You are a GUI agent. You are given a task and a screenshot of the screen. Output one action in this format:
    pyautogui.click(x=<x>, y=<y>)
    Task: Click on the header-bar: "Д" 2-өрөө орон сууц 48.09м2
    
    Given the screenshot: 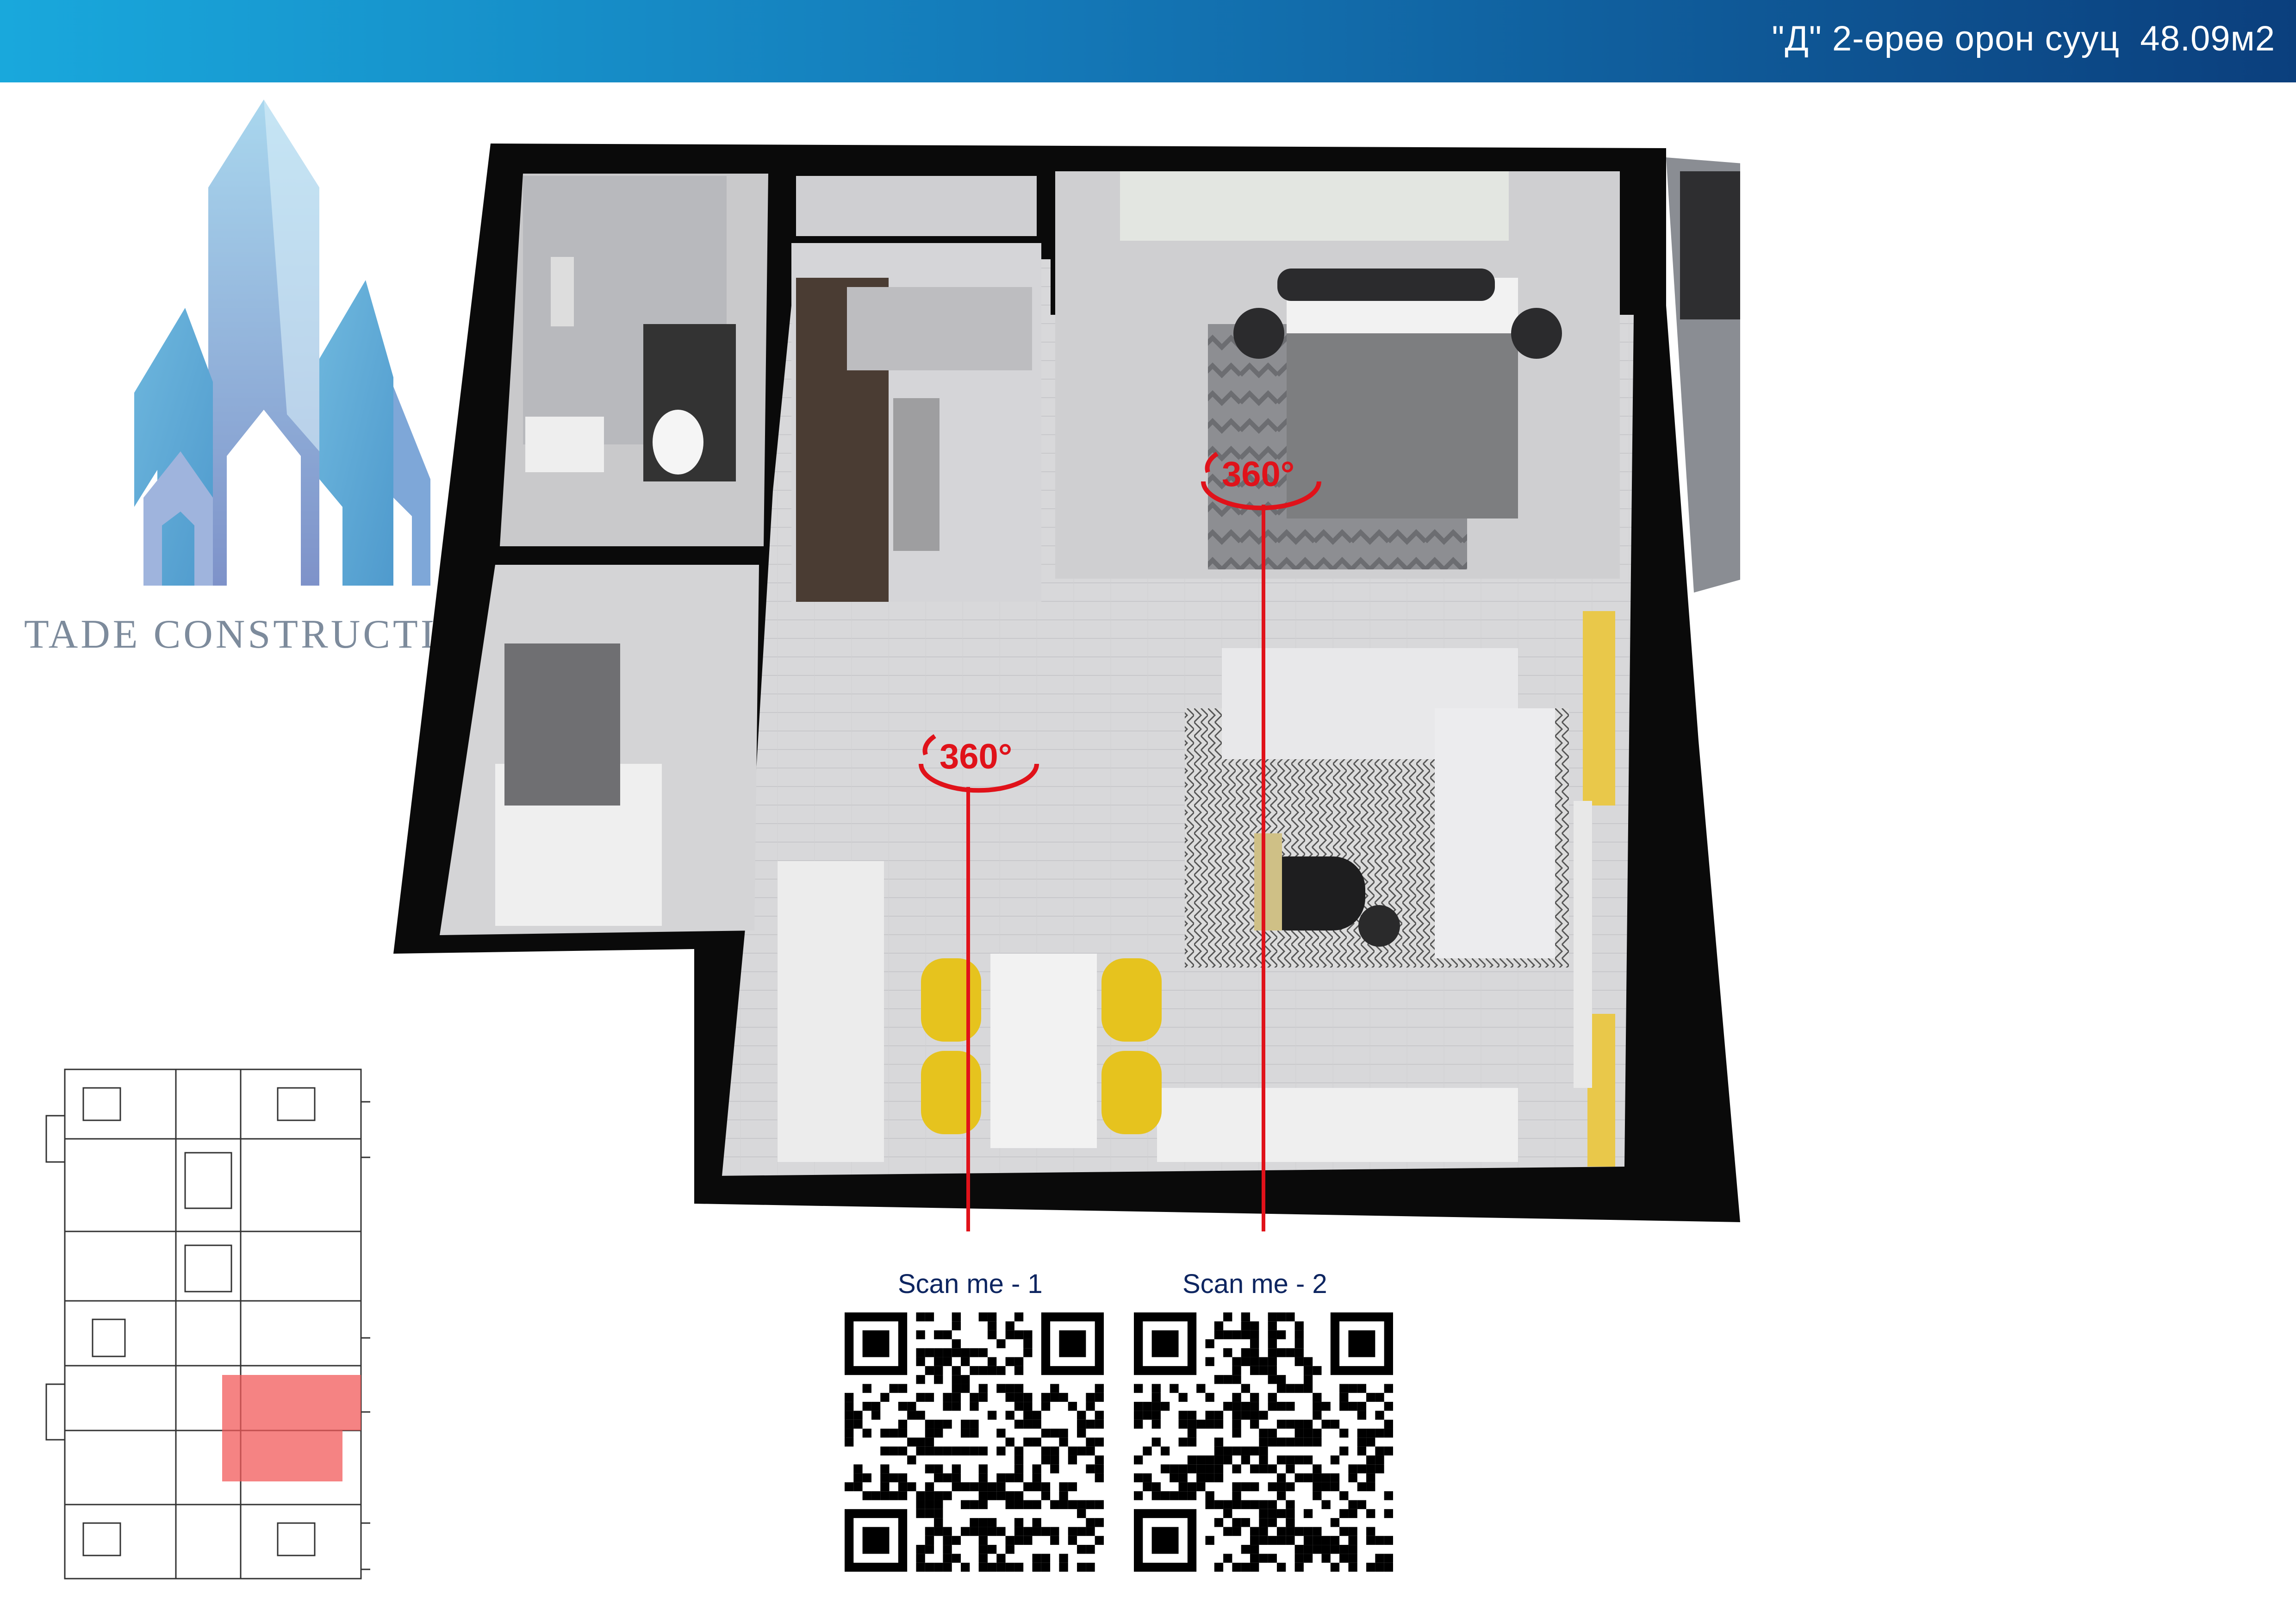 What is the action you would take?
    pyautogui.click(x=1148, y=41)
    